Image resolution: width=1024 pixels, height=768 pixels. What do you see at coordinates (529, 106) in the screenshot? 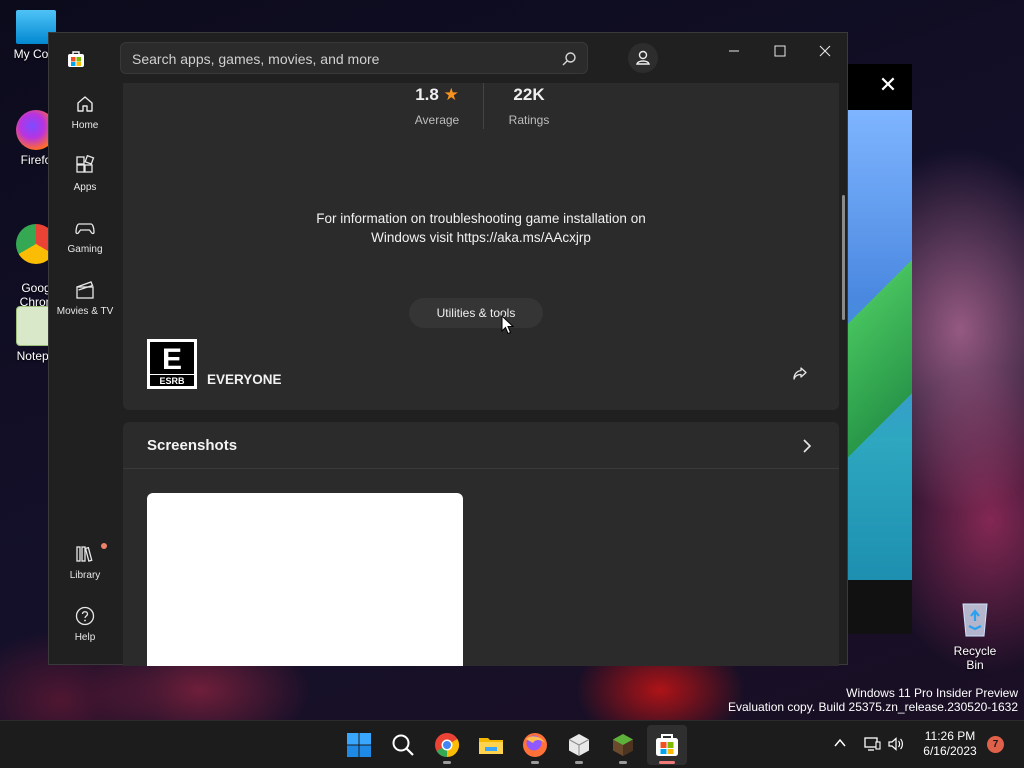
I see `rating-count: 22K Ratings` at bounding box center [529, 106].